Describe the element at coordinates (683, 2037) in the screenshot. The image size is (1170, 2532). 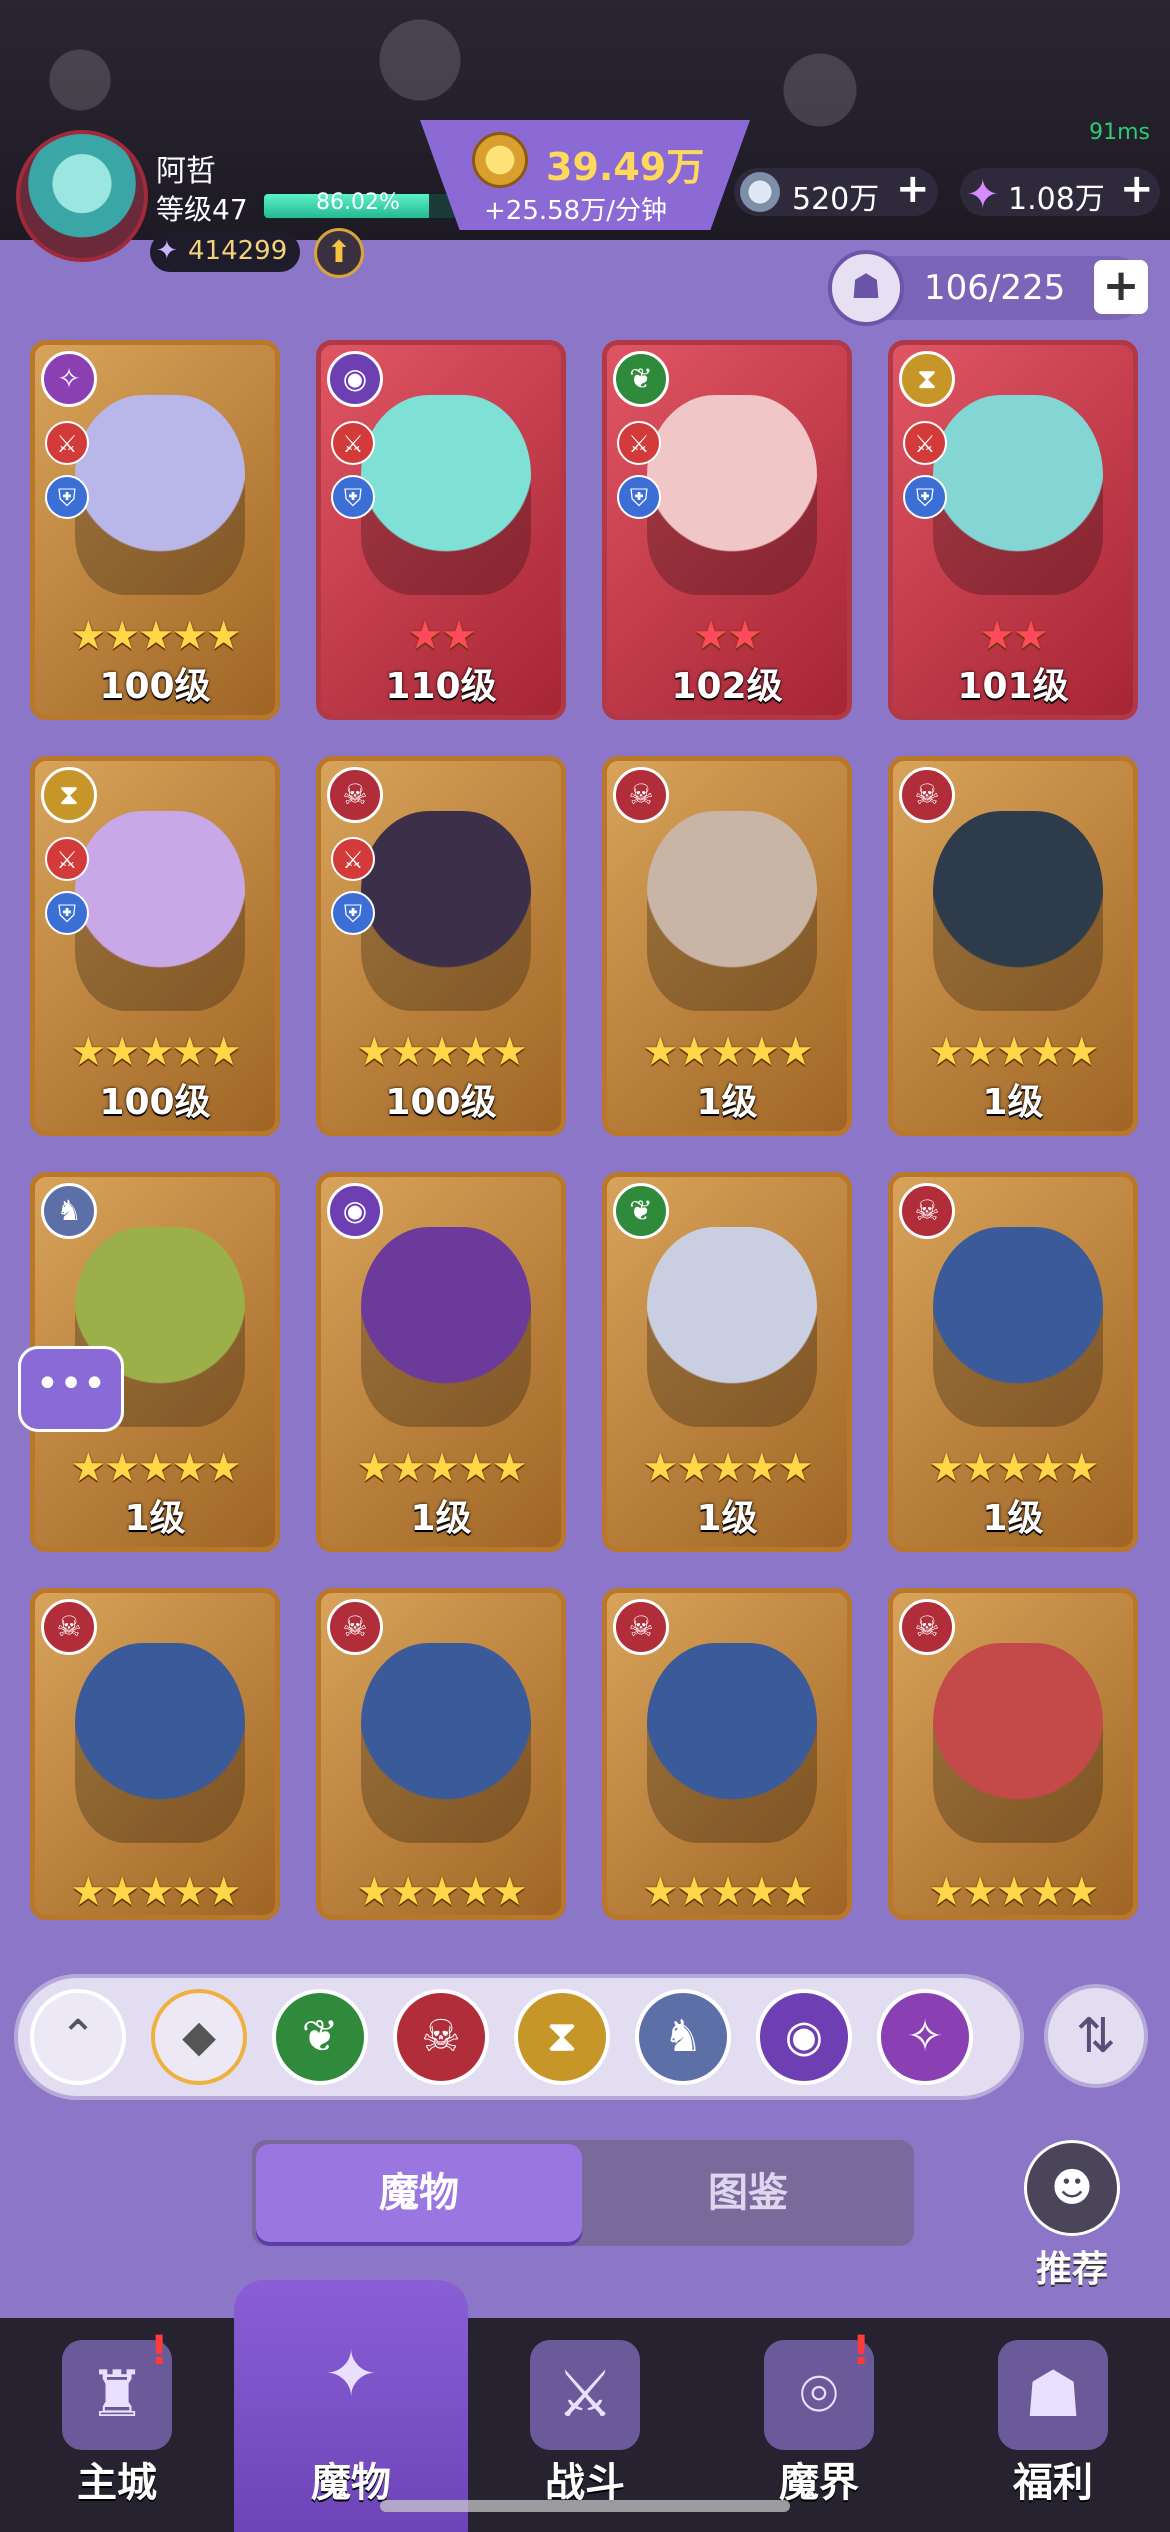
I see `filter-dragon-icon: ♞` at that location.